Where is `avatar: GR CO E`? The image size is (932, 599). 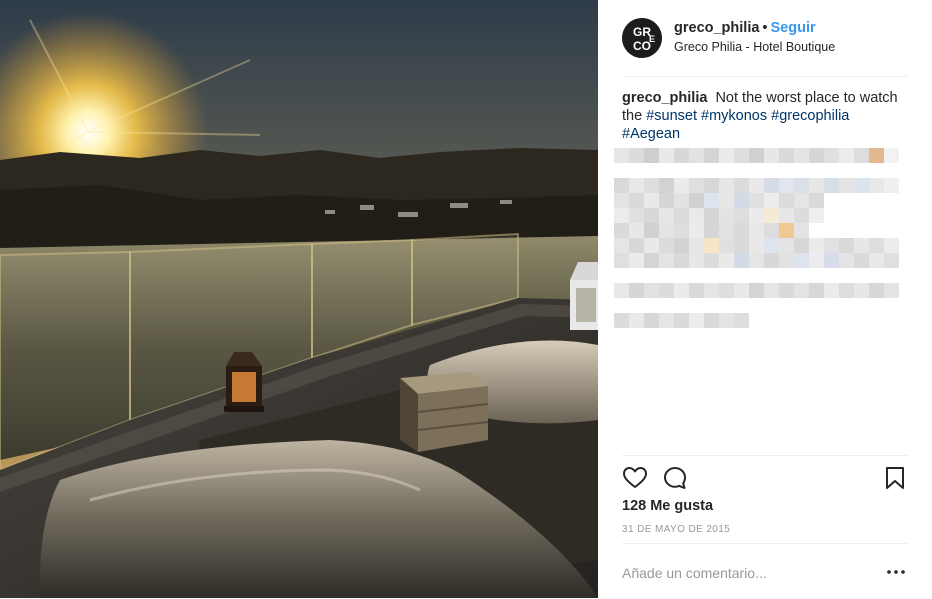 avatar: GR CO E is located at coordinates (642, 38).